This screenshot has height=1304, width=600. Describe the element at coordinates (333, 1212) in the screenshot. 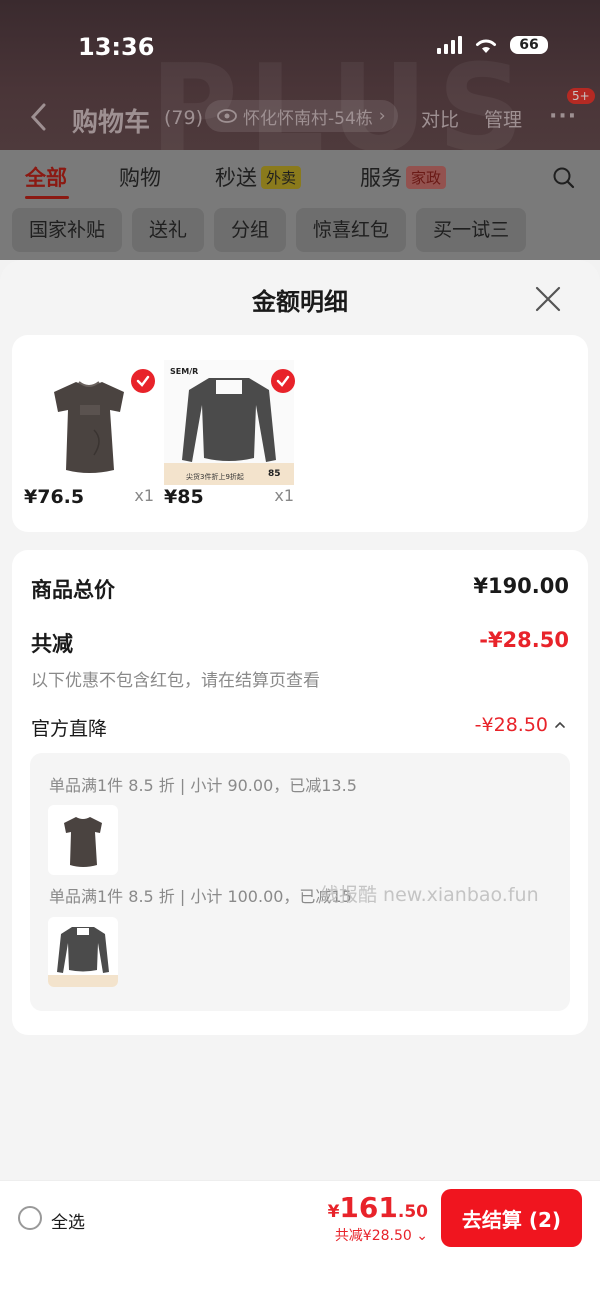

I see `total-currency: ¥` at that location.